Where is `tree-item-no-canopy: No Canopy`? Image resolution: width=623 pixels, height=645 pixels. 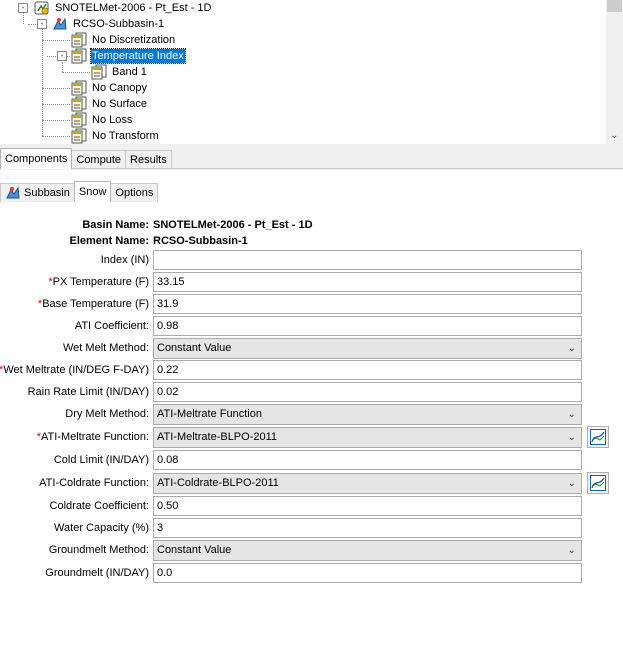
tree-item-no-canopy: No Canopy is located at coordinates (109, 88).